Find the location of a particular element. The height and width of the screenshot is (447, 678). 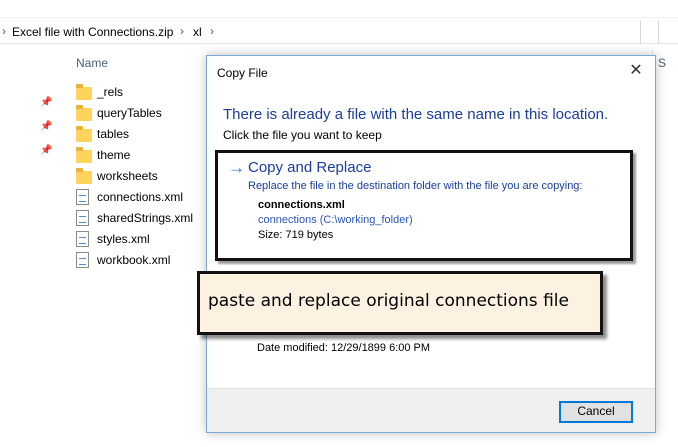

option-file-location: connections (C:\working_folder) is located at coordinates (335, 220).